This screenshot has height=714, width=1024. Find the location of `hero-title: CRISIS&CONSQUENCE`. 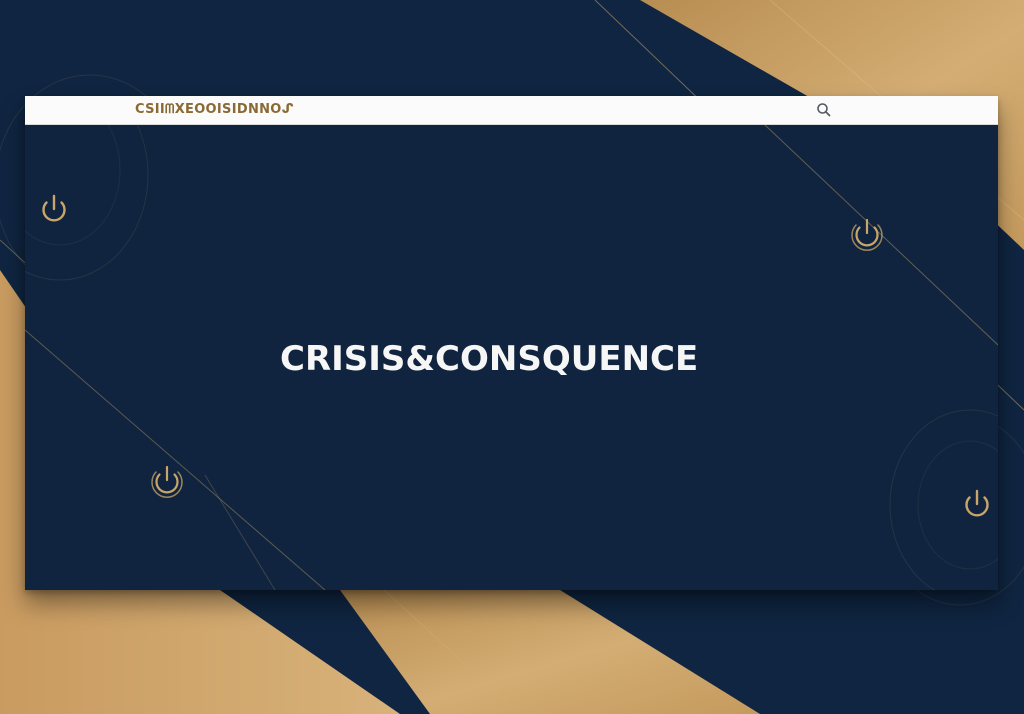

hero-title: CRISIS&CONSQUENCE is located at coordinates (489, 359).